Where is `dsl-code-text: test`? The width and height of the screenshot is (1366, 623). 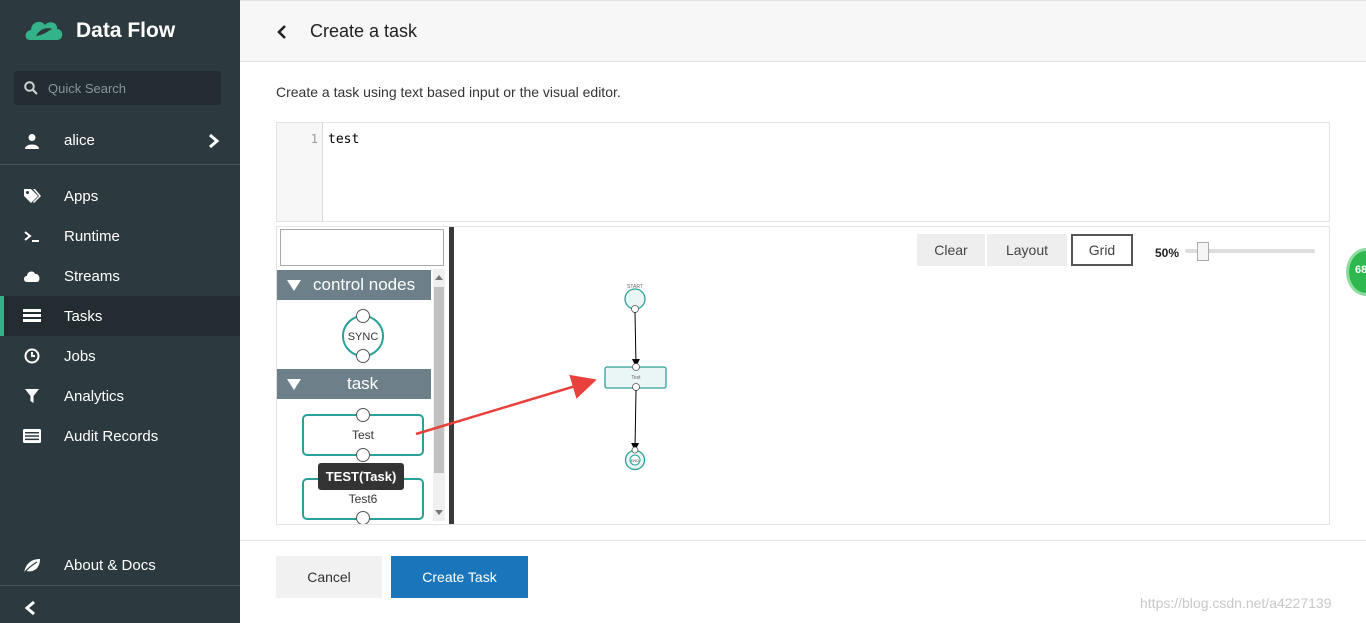
dsl-code-text: test is located at coordinates (344, 139).